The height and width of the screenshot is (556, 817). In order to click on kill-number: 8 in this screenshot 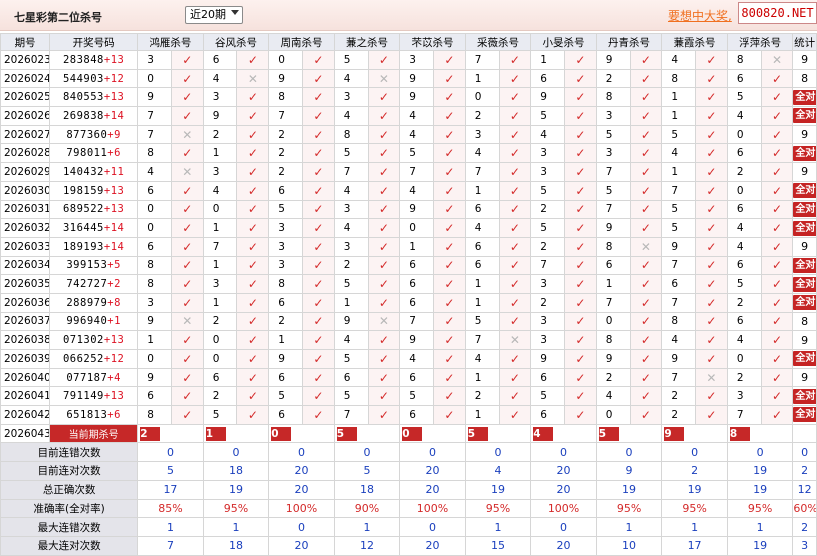, I will do `click(613, 97)`.